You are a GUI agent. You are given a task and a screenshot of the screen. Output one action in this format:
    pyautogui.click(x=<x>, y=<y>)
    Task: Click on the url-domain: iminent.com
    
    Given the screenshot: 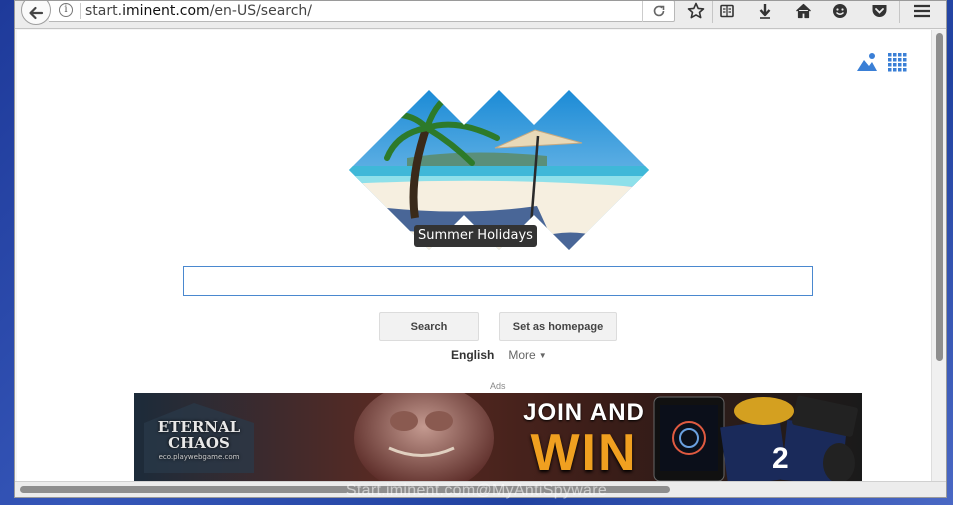 What is the action you would take?
    pyautogui.click(x=166, y=11)
    